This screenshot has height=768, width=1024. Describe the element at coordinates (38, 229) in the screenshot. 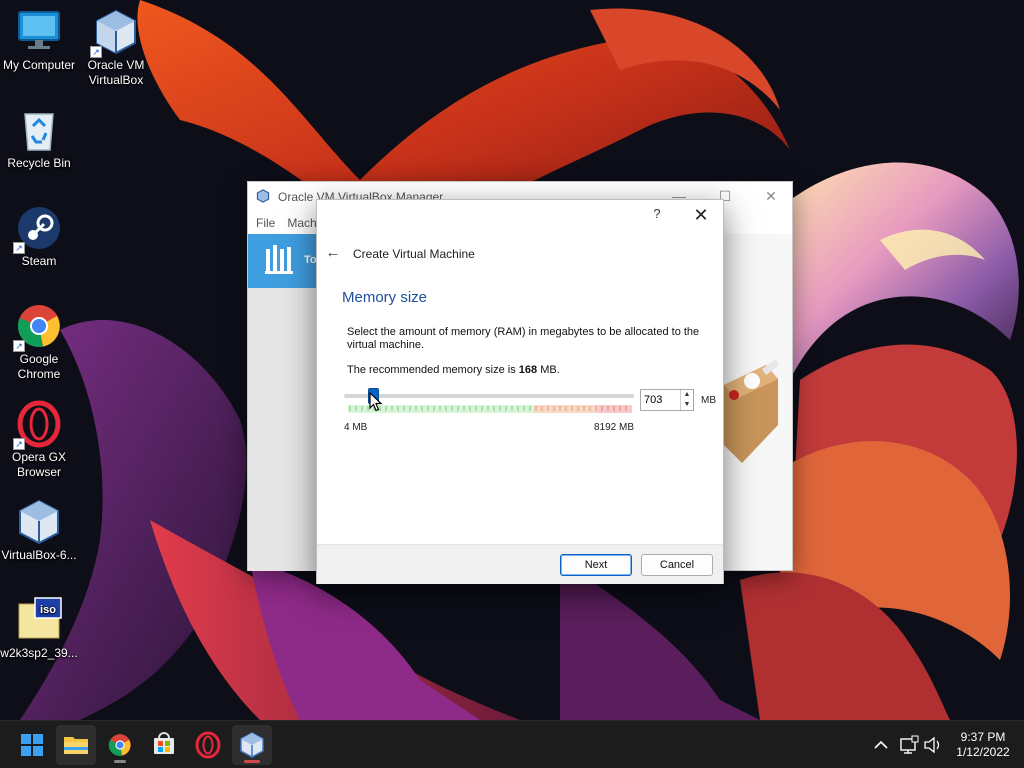

I see `steam-icon: ↗` at that location.